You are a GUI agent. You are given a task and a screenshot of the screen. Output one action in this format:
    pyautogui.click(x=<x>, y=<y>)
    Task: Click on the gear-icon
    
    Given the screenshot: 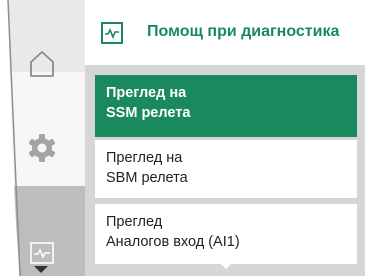 What is the action you would take?
    pyautogui.click(x=42, y=148)
    